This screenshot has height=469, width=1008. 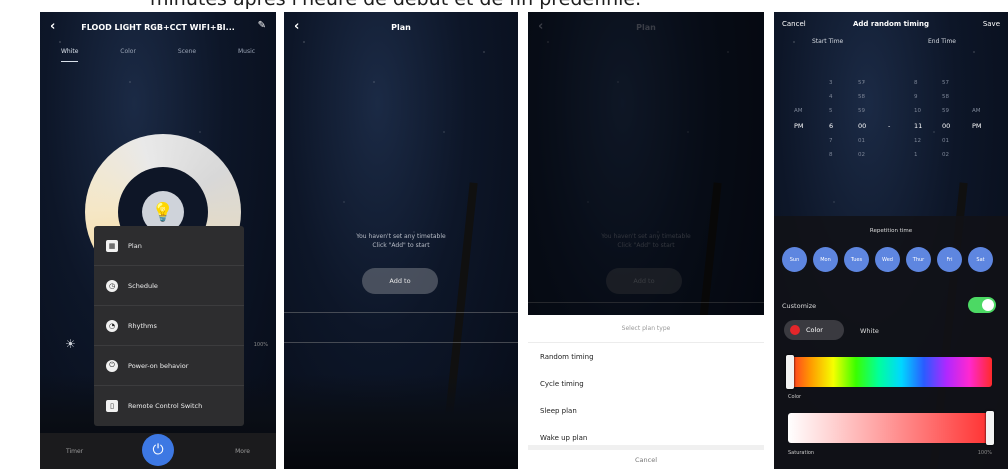 What do you see at coordinates (246, 55) in the screenshot?
I see `tab-music: Music` at bounding box center [246, 55].